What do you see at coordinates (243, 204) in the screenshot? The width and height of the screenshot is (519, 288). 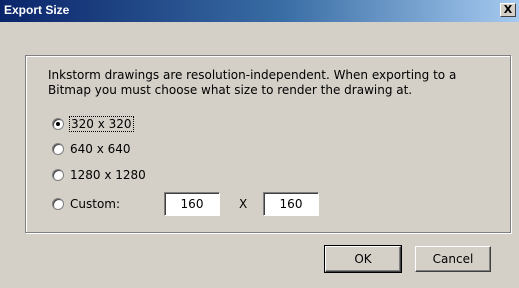 I see `dimension-separator: X` at bounding box center [243, 204].